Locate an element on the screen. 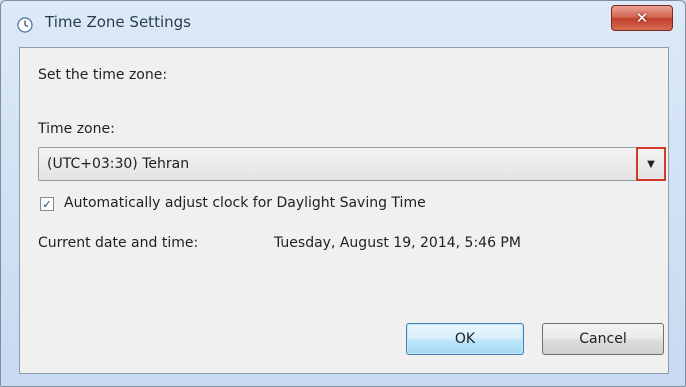 This screenshot has height=387, width=686. dst-checkbox: ✓ is located at coordinates (47, 204).